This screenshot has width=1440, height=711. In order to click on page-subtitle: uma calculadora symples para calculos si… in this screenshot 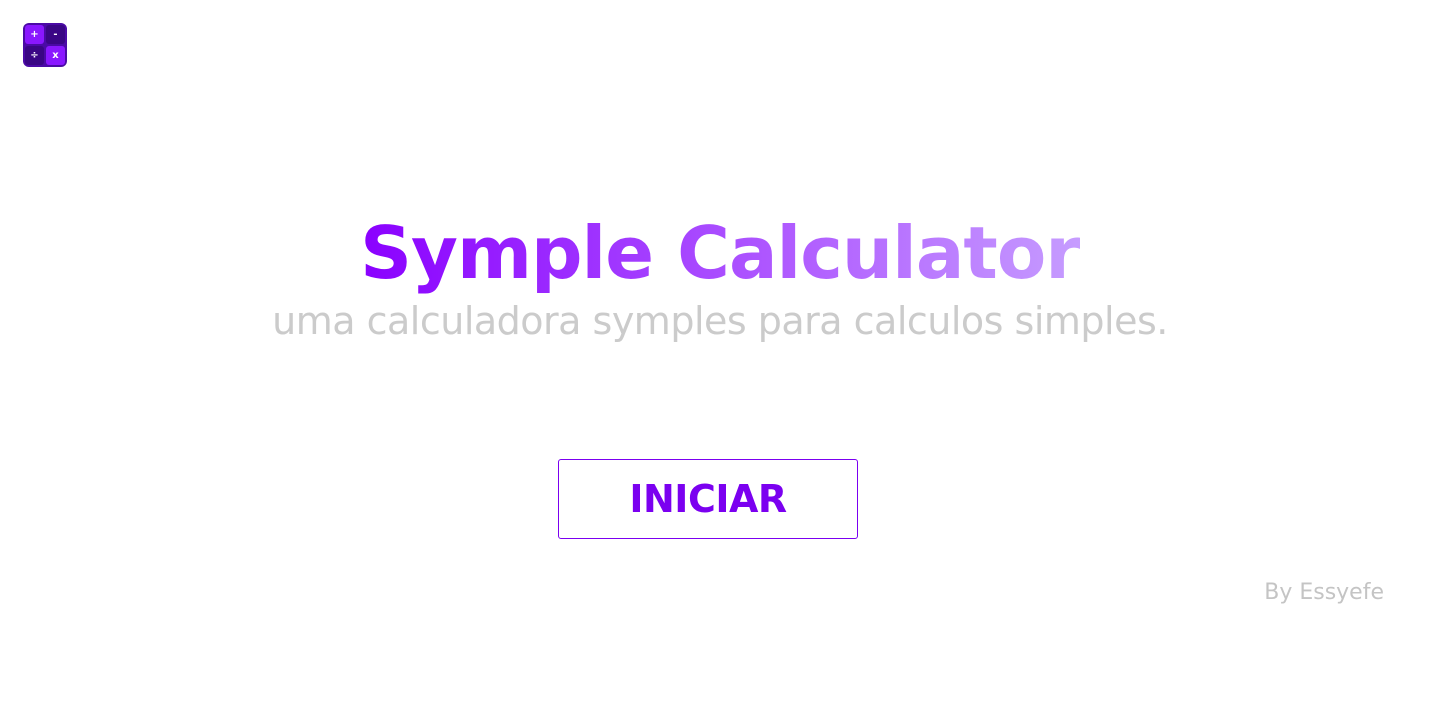, I will do `click(720, 321)`.